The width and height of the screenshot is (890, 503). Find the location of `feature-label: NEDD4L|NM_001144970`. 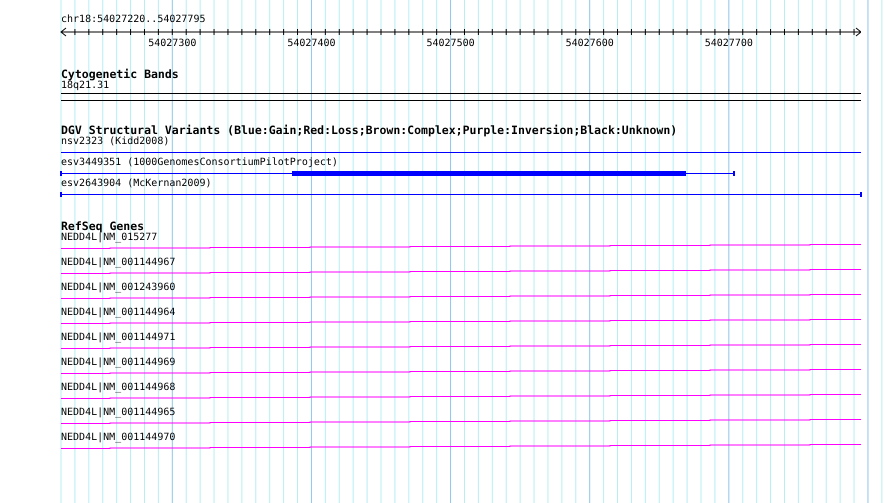

feature-label: NEDD4L|NM_001144970 is located at coordinates (118, 438).